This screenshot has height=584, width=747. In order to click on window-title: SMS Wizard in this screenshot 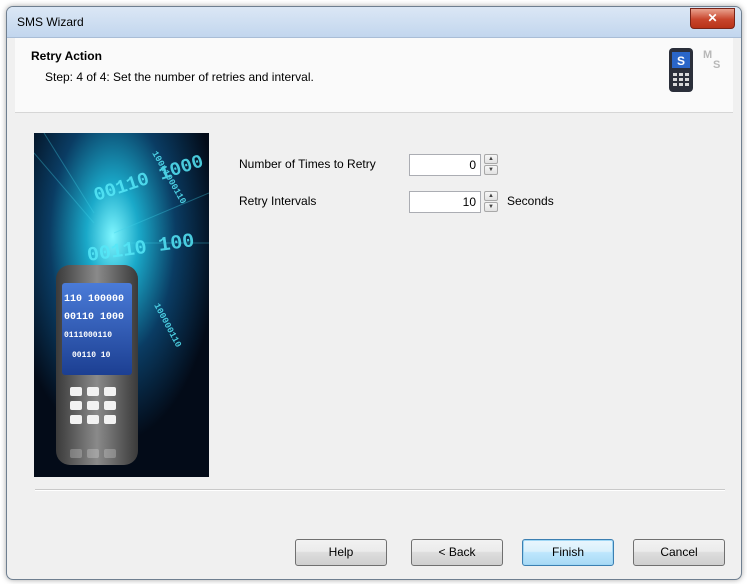, I will do `click(50, 22)`.